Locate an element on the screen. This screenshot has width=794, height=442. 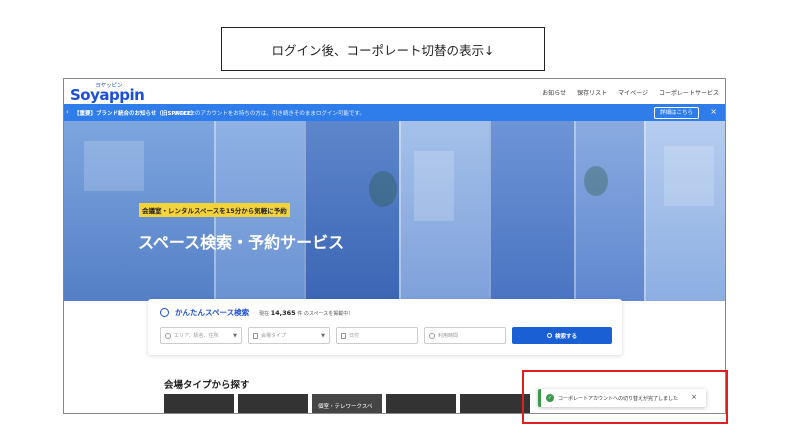
caption-box: ログイン後、コーポレート切替の表示↓ is located at coordinates (383, 49).